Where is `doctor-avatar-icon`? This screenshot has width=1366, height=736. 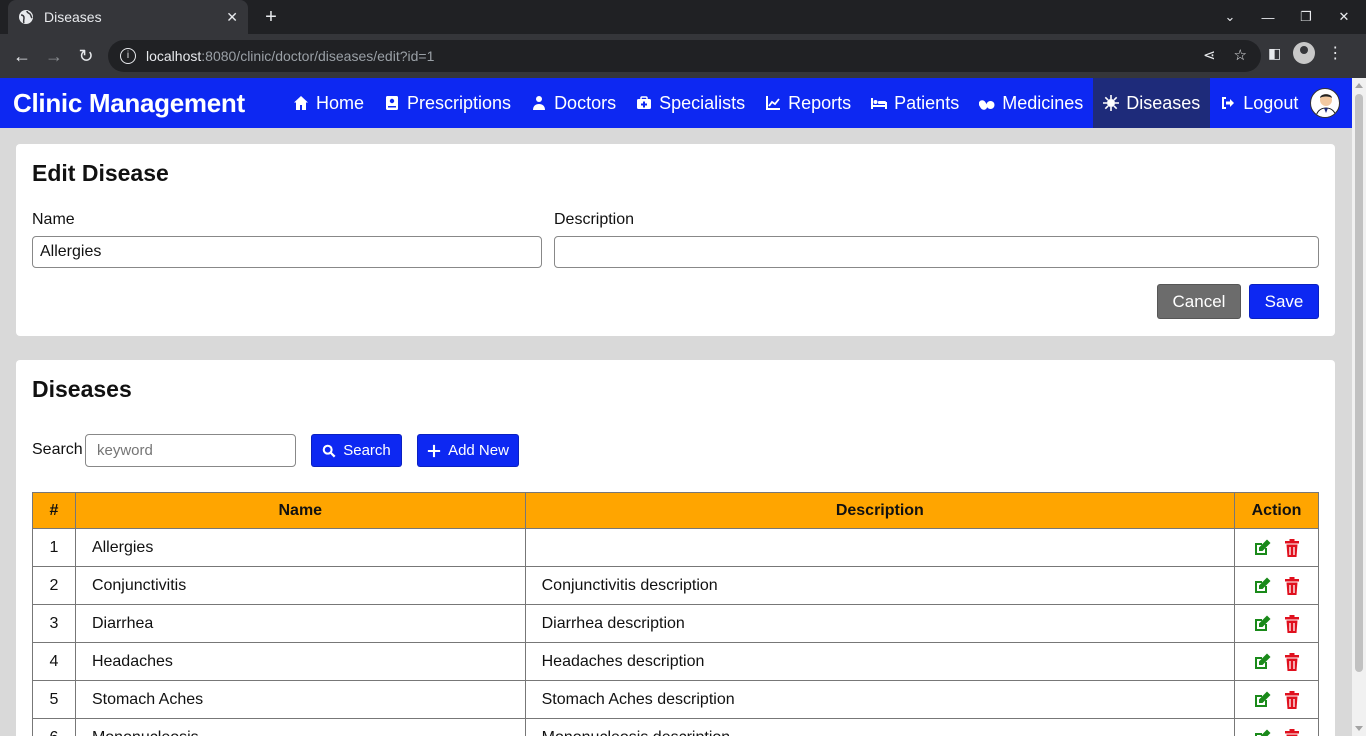 doctor-avatar-icon is located at coordinates (1326, 105).